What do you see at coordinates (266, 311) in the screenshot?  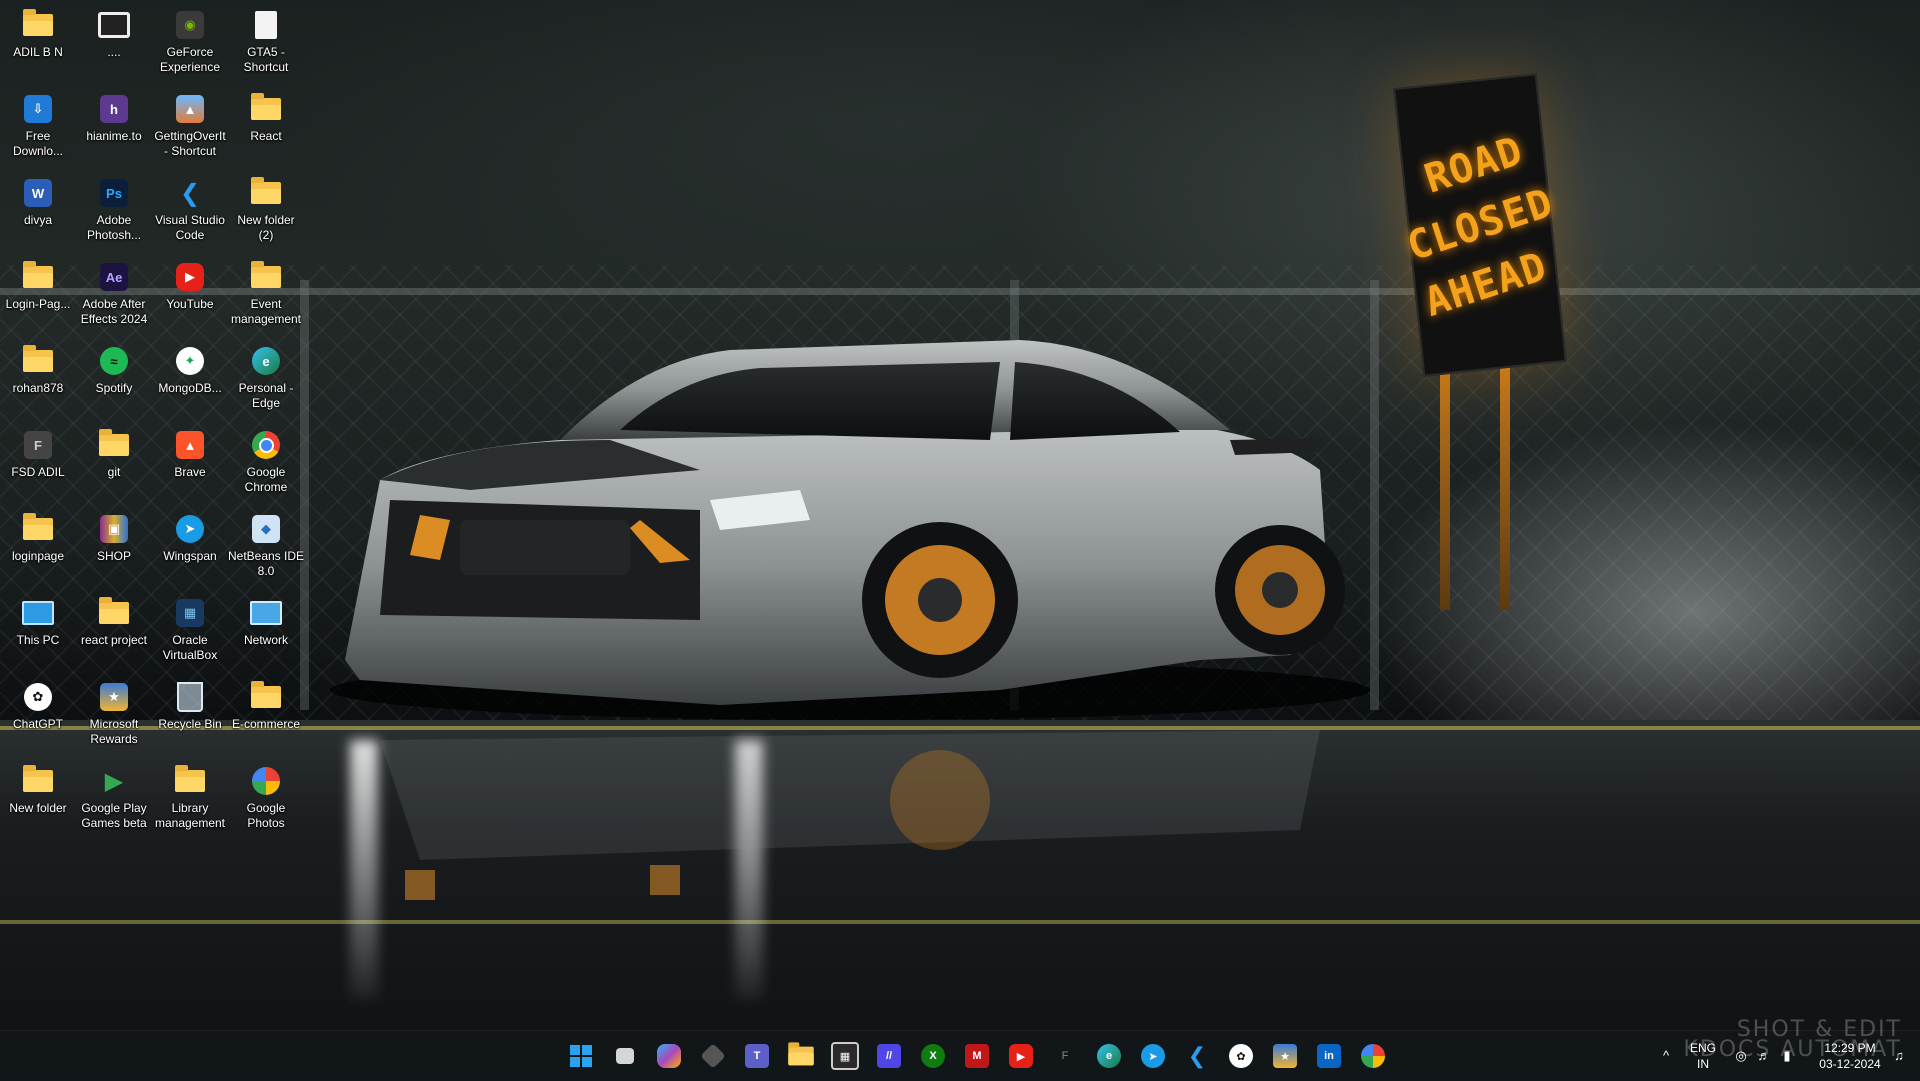 I see `desktop-icon-label: Event management` at bounding box center [266, 311].